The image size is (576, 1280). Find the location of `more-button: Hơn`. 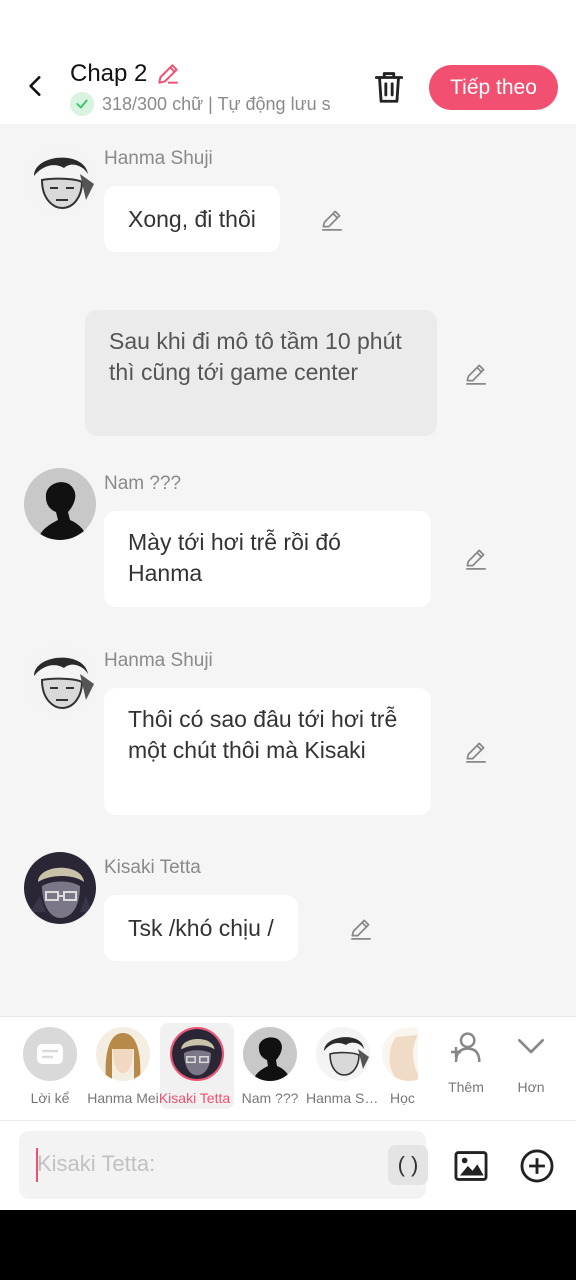

more-button: Hơn is located at coordinates (531, 1061).